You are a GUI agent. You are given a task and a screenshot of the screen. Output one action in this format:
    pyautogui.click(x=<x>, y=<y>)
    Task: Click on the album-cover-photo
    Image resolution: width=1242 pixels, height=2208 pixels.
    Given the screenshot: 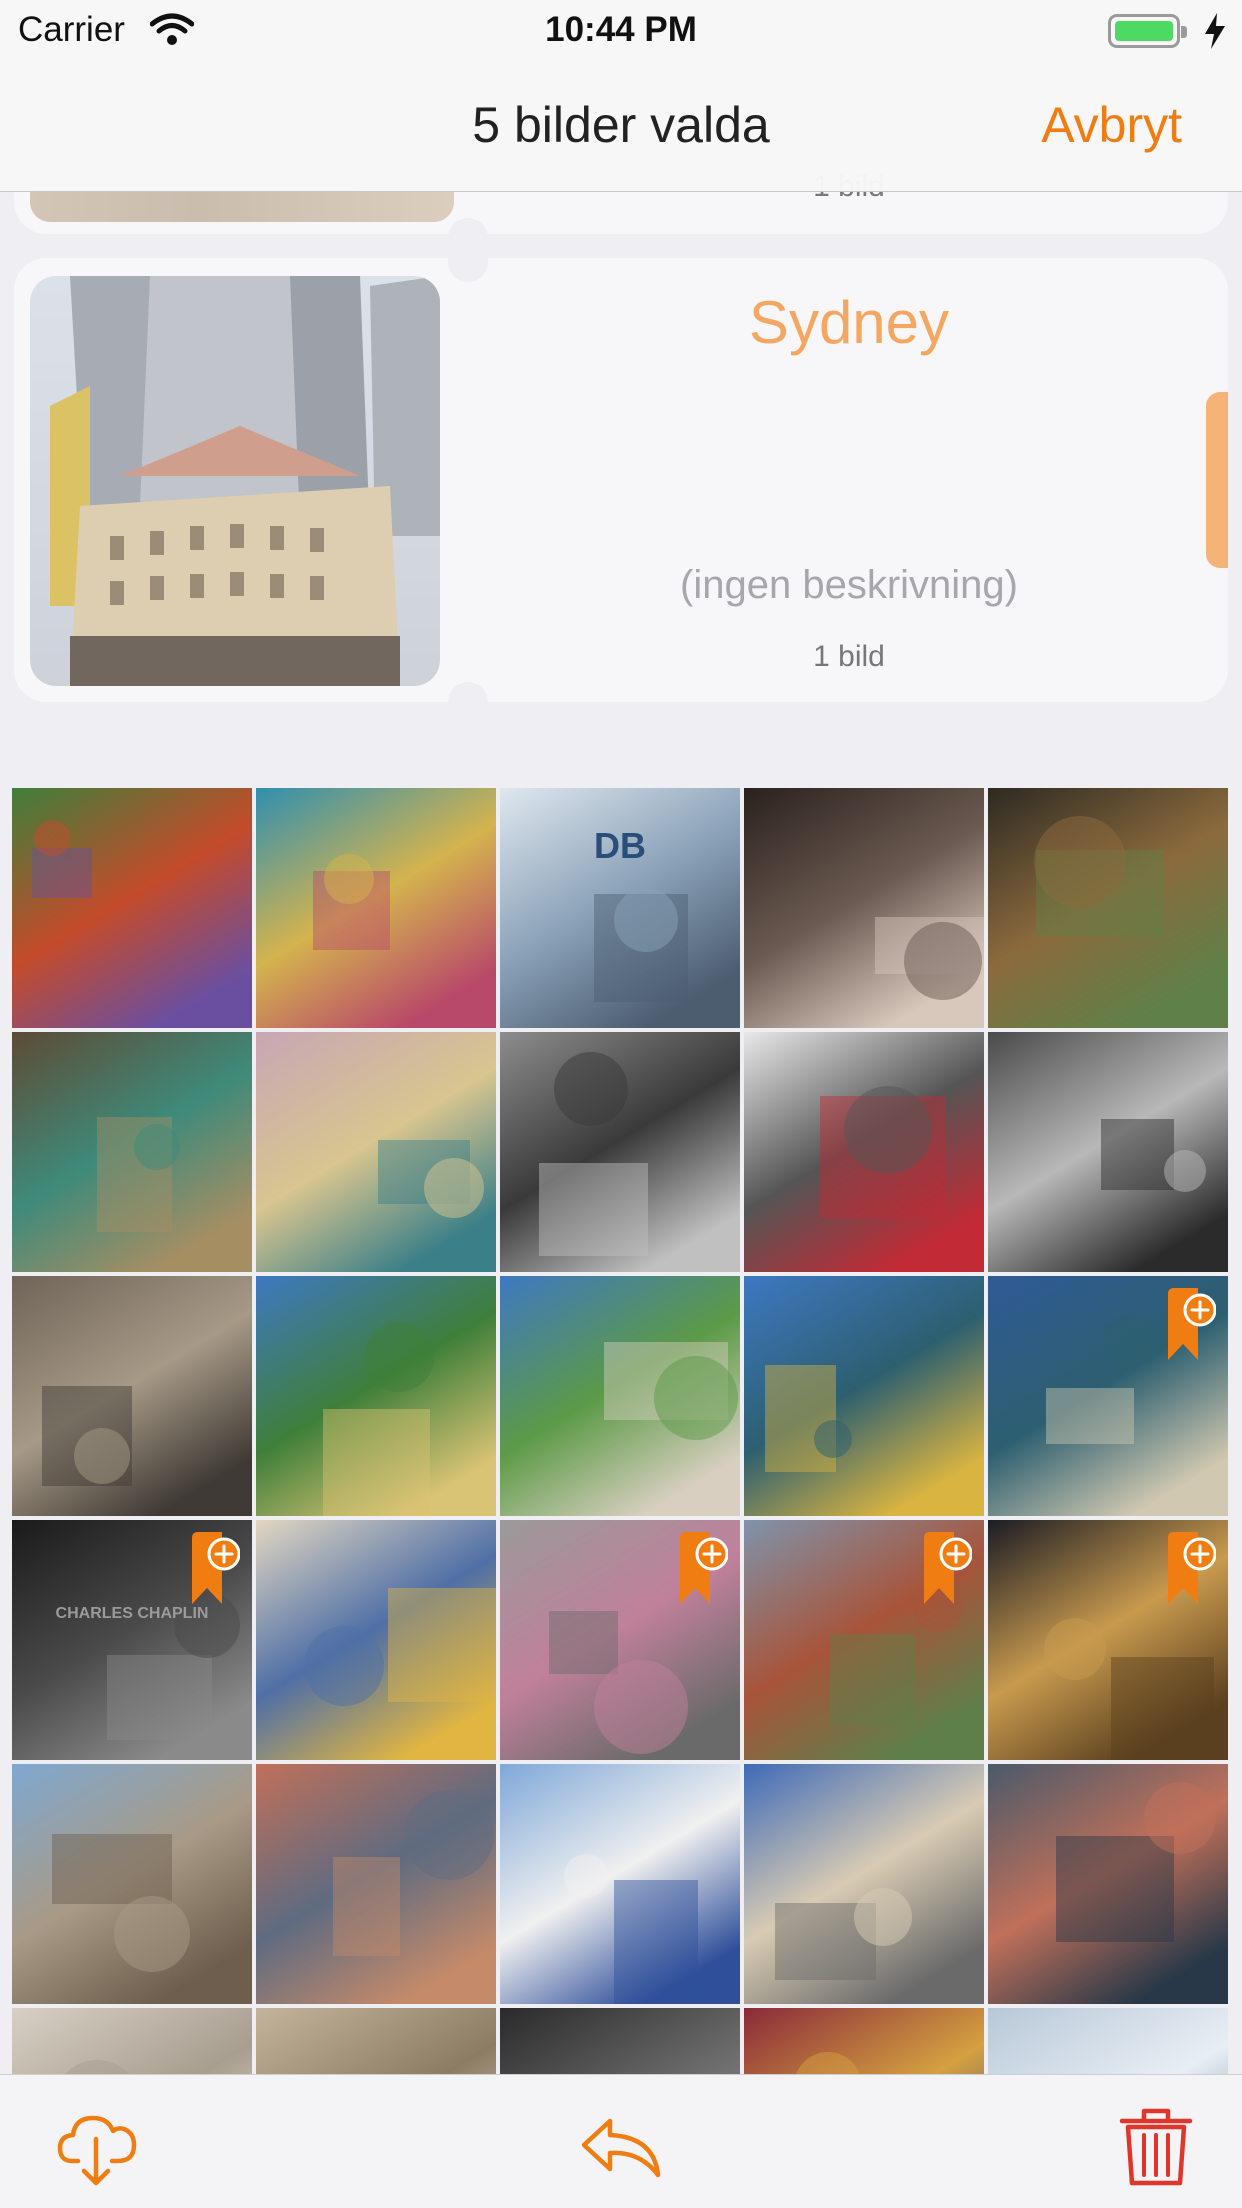 What is the action you would take?
    pyautogui.click(x=235, y=481)
    